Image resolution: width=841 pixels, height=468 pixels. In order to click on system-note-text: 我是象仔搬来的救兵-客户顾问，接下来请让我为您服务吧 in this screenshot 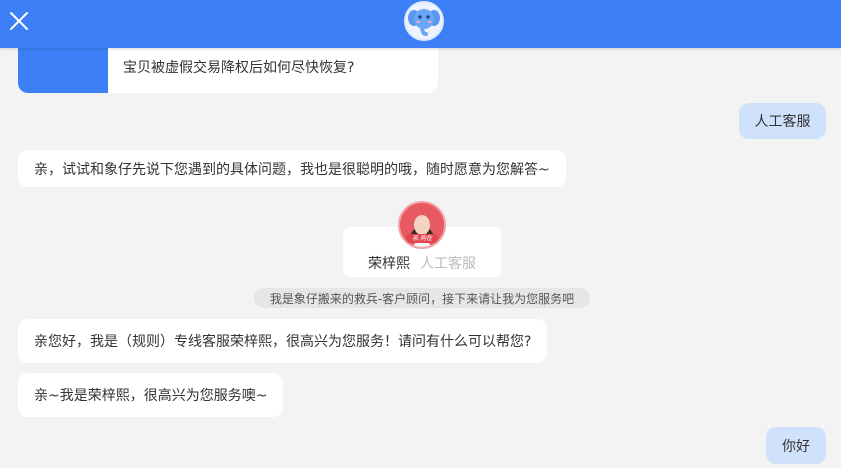, I will do `click(422, 298)`.